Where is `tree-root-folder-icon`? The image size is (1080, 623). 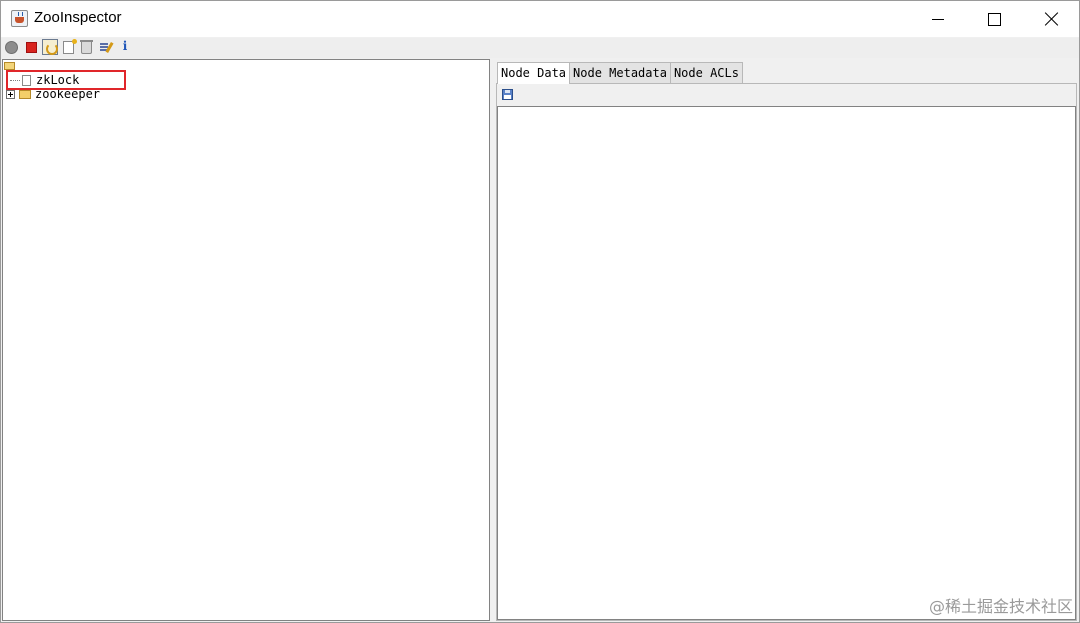 tree-root-folder-icon is located at coordinates (9, 66).